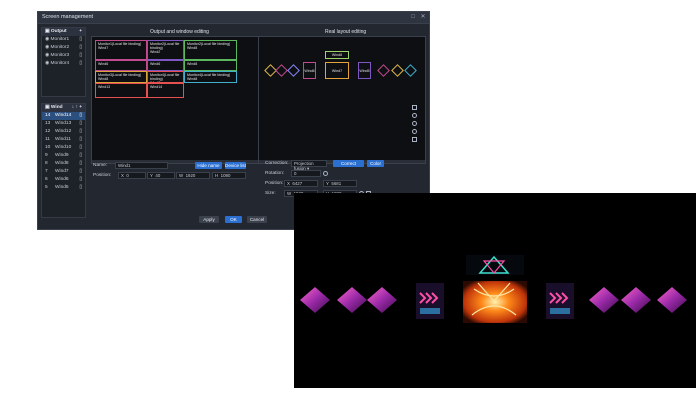 The image size is (696, 401). I want to click on layout-cell: Monitor2(Local file binding) Wind2, so click(165, 50).